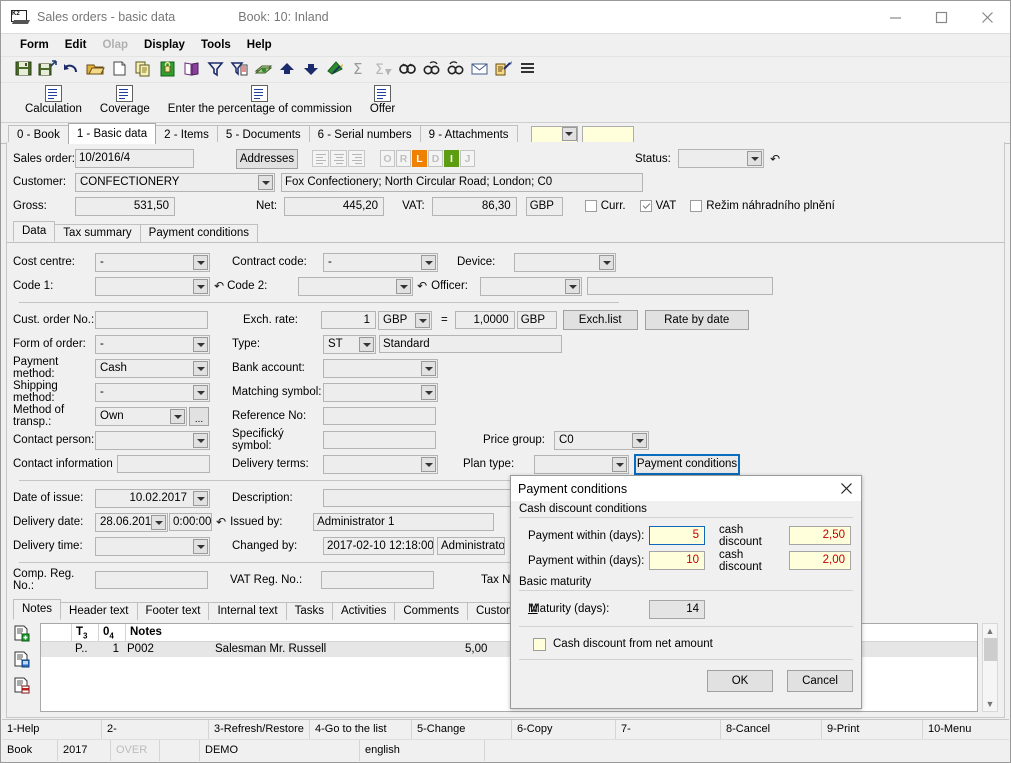  I want to click on notes-tab-internal-text: Internal text, so click(247, 611).